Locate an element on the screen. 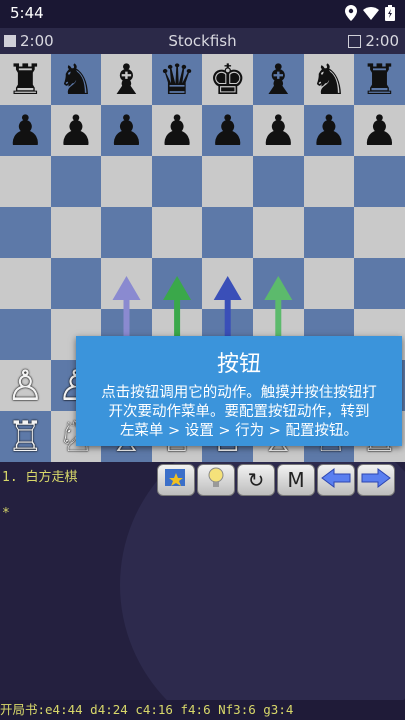 This screenshot has height=720, width=405. board-square: ♖ is located at coordinates (25, 436).